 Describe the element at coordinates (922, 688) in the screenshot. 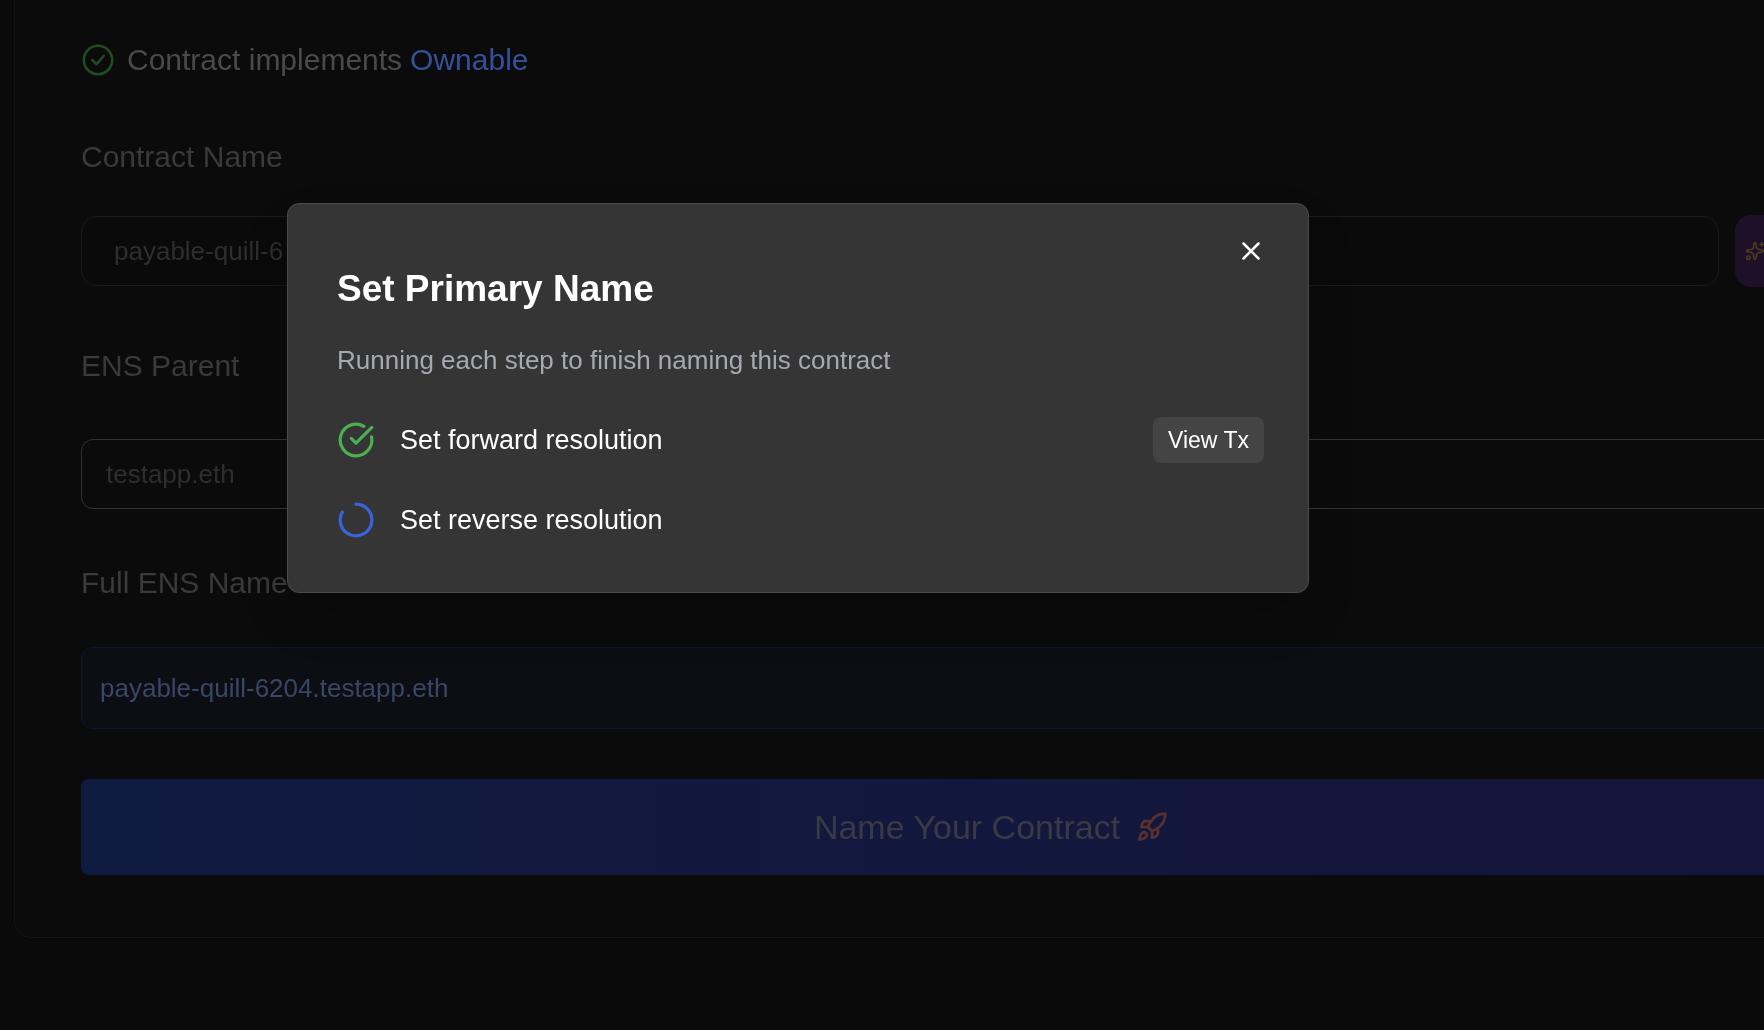

I see `full-ens-name-field: payable-quill-6204.testapp.eth` at that location.